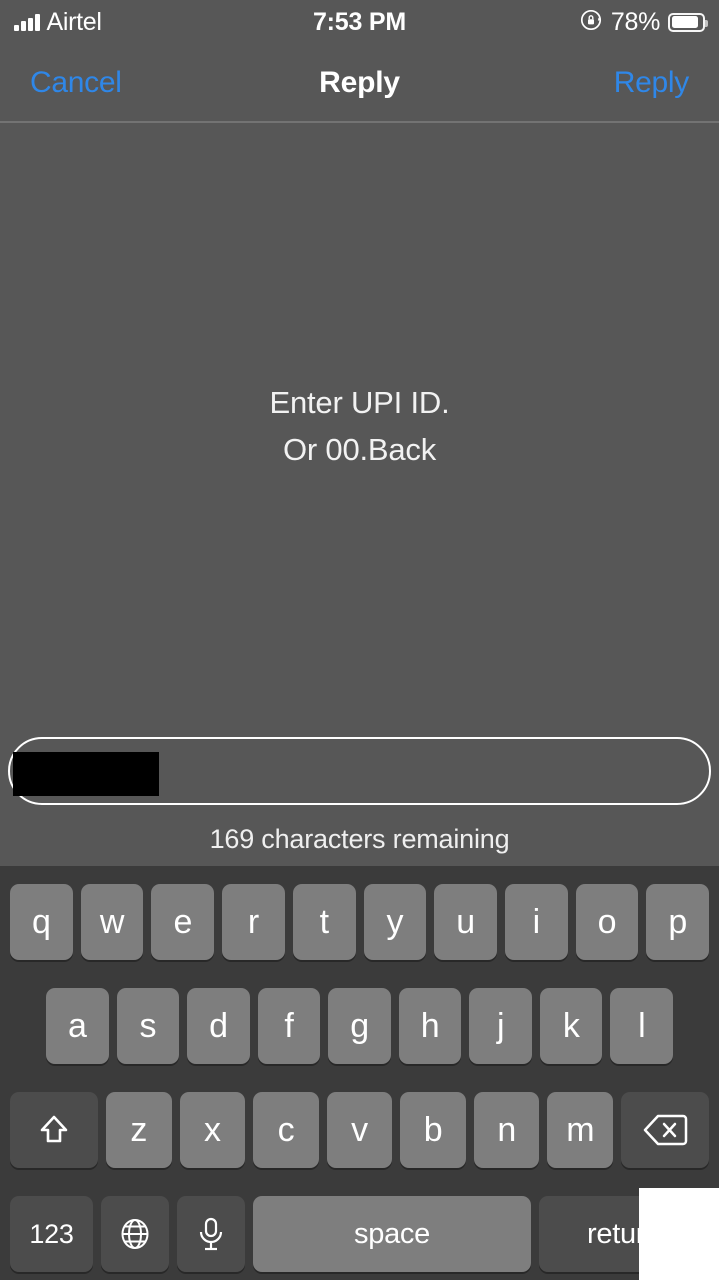 This screenshot has height=1280, width=719. Describe the element at coordinates (465, 922) in the screenshot. I see `key-u: u` at that location.